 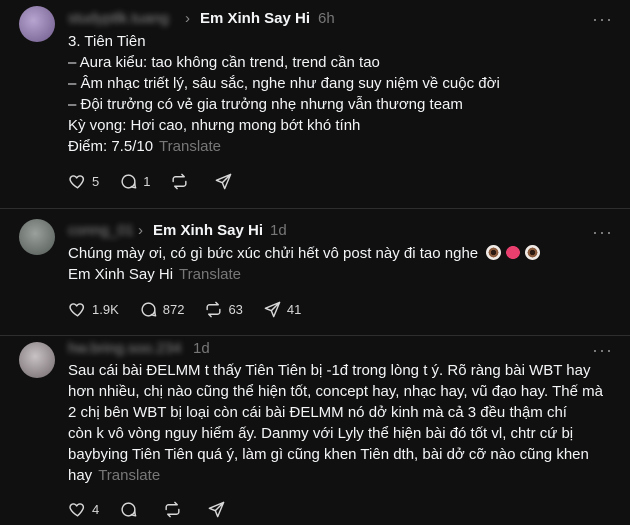 I want to click on action-bar: 1.9K 872 63 41, so click(x=194, y=309).